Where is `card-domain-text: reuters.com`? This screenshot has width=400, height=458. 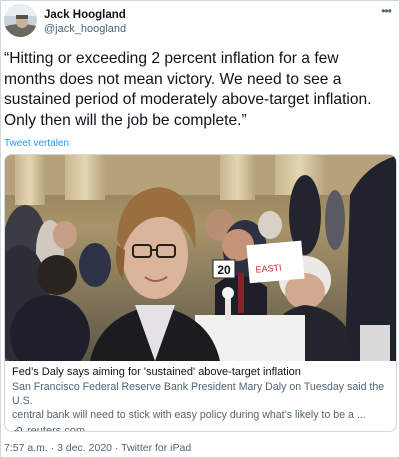
card-domain-text: reuters.com is located at coordinates (56, 427).